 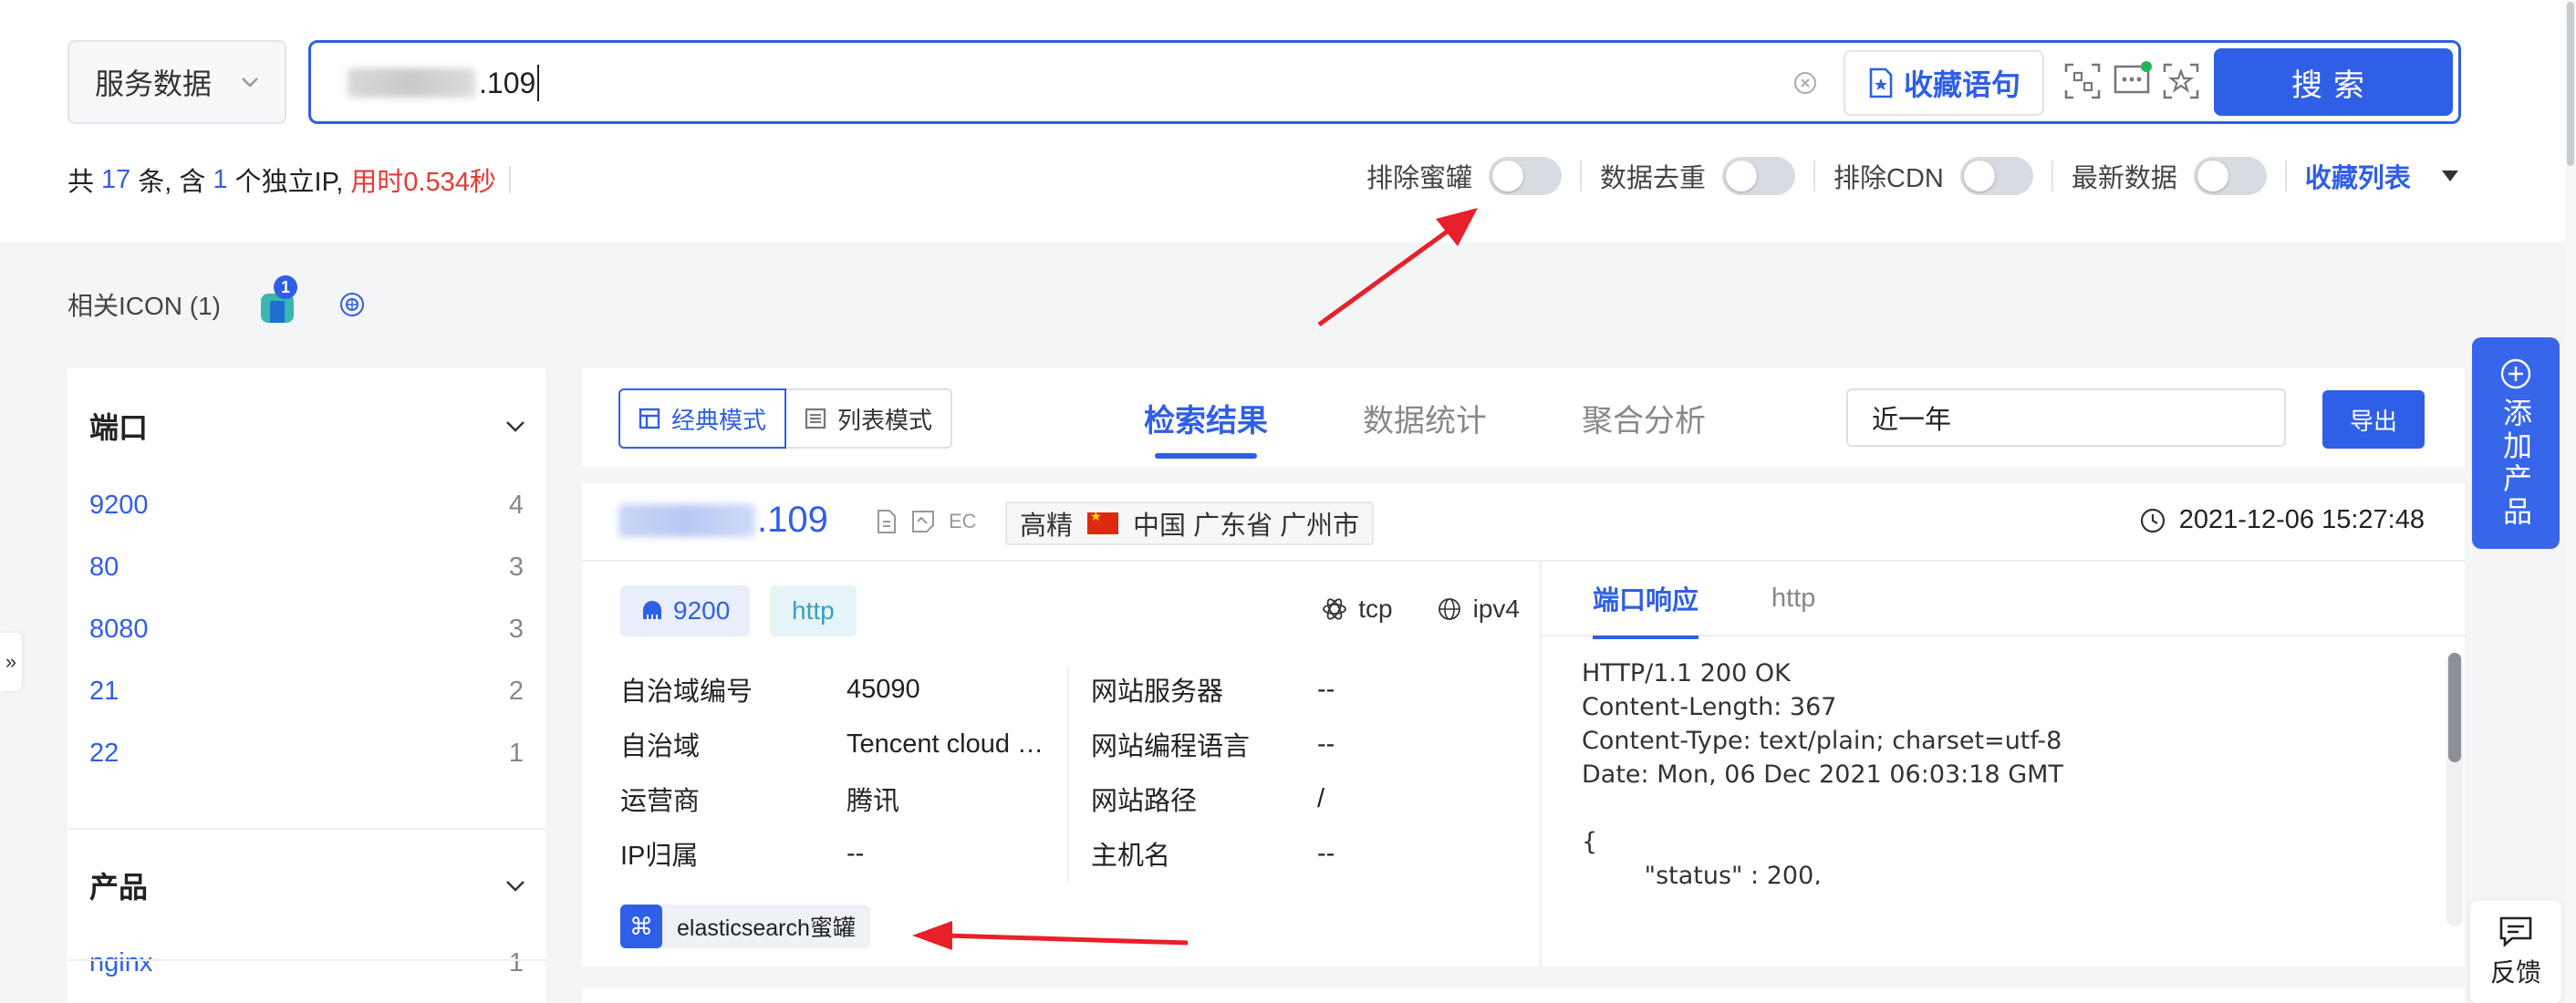 What do you see at coordinates (686, 520) in the screenshot?
I see `redacted-ip-prefix` at bounding box center [686, 520].